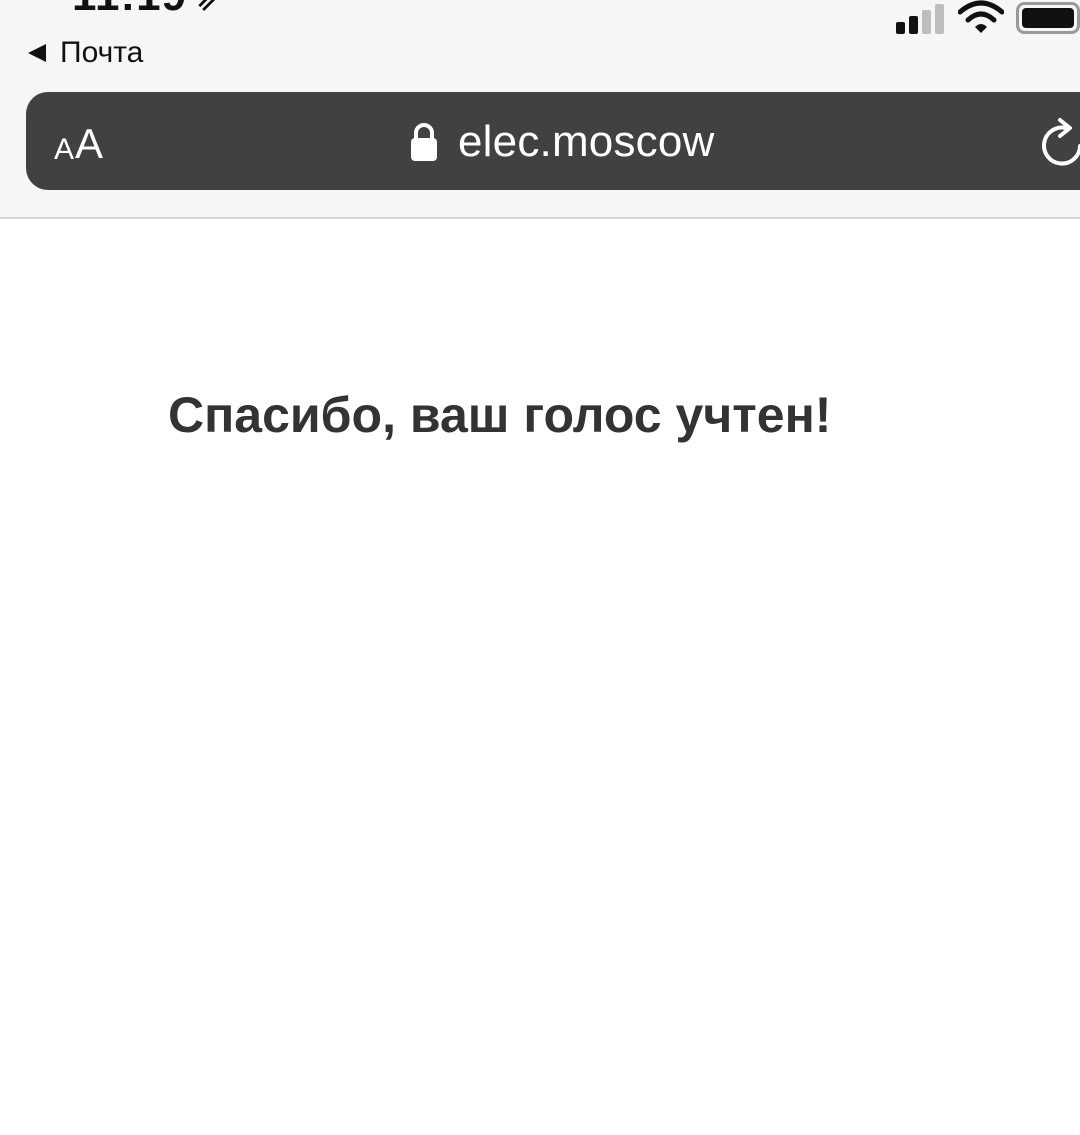  Describe the element at coordinates (64, 149) in the screenshot. I see `text-size-small-a: A` at that location.